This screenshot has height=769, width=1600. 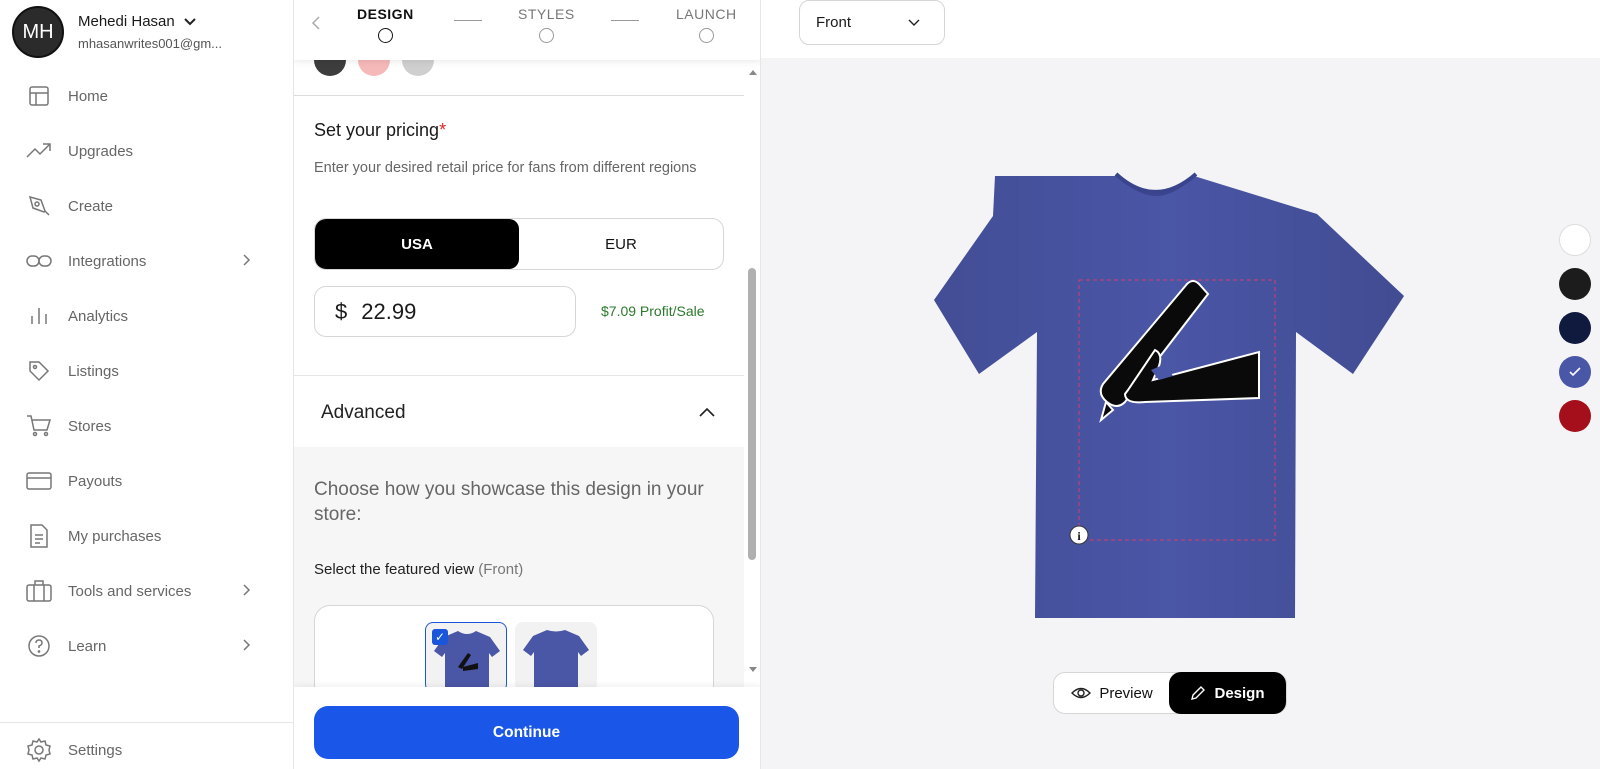 What do you see at coordinates (147, 96) in the screenshot?
I see `sidebar-item-home: Home` at bounding box center [147, 96].